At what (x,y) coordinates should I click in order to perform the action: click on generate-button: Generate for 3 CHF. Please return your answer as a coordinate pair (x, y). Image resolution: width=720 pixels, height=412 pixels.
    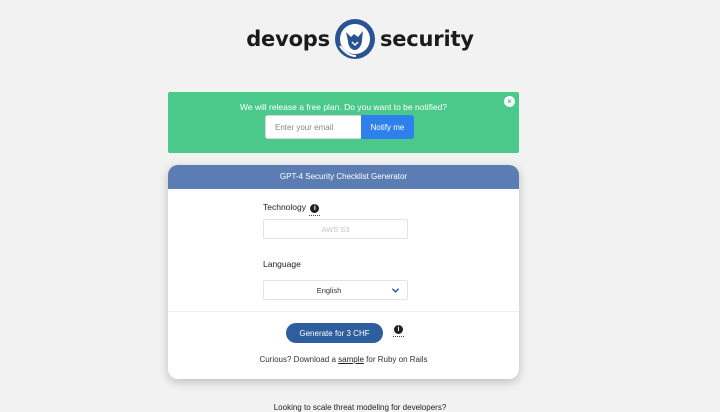
    Looking at the image, I should click on (334, 333).